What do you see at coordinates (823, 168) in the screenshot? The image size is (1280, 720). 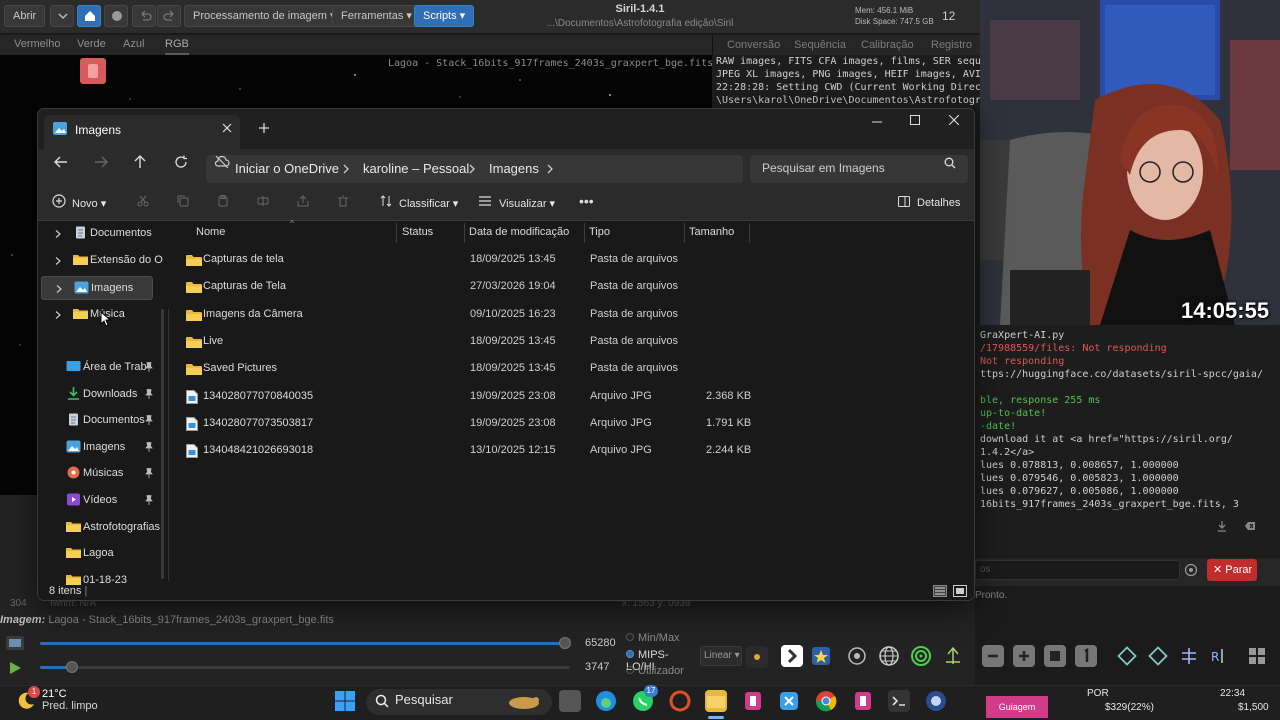 I see `search-input: Pesquisar em Imagens` at bounding box center [823, 168].